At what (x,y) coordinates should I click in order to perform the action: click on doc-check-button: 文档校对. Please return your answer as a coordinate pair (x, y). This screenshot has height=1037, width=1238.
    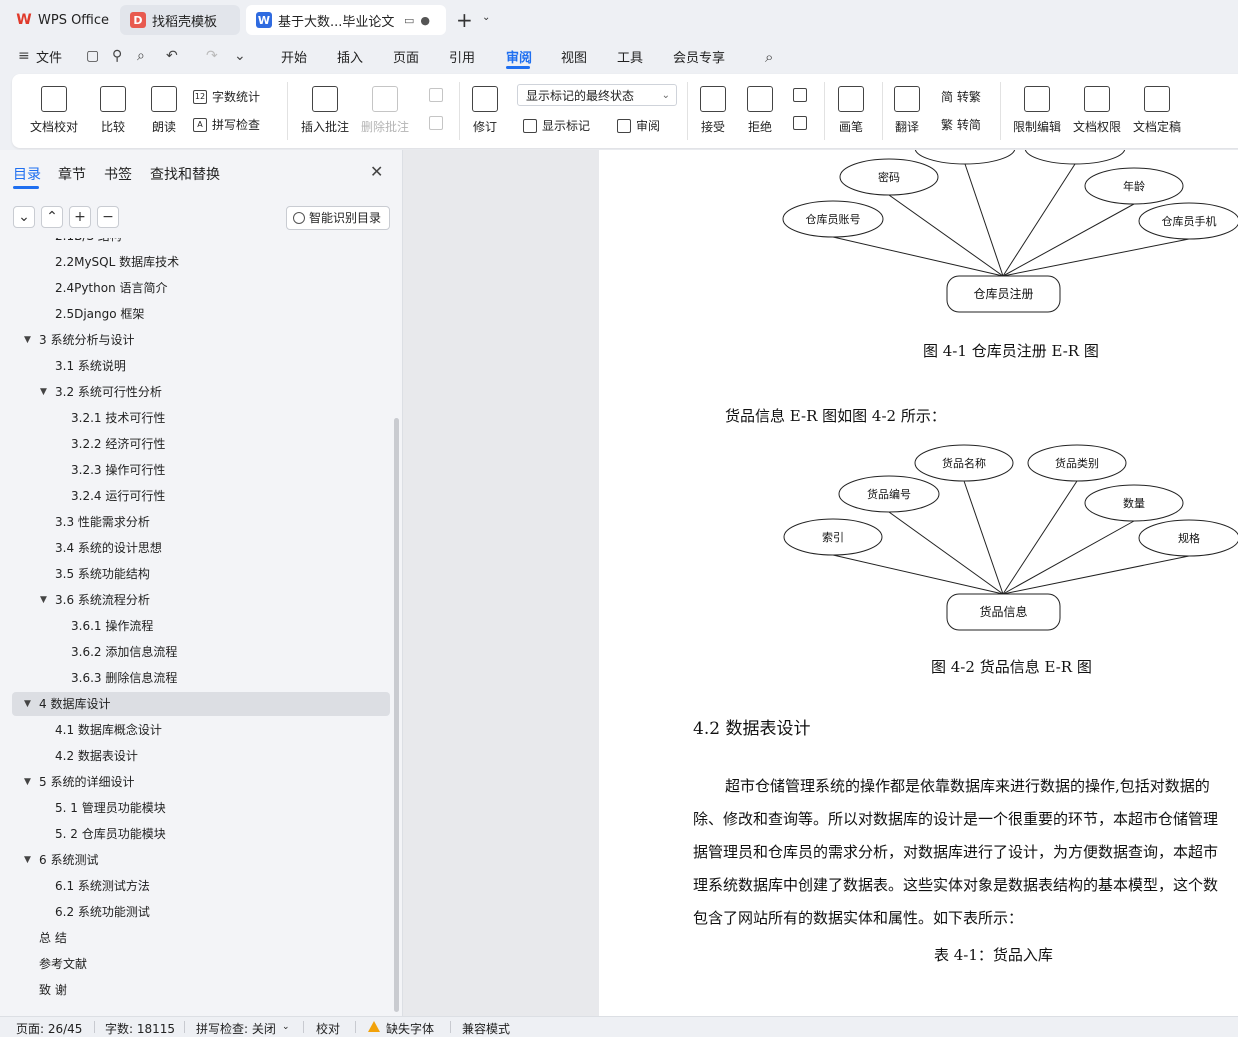
    Looking at the image, I should click on (54, 110).